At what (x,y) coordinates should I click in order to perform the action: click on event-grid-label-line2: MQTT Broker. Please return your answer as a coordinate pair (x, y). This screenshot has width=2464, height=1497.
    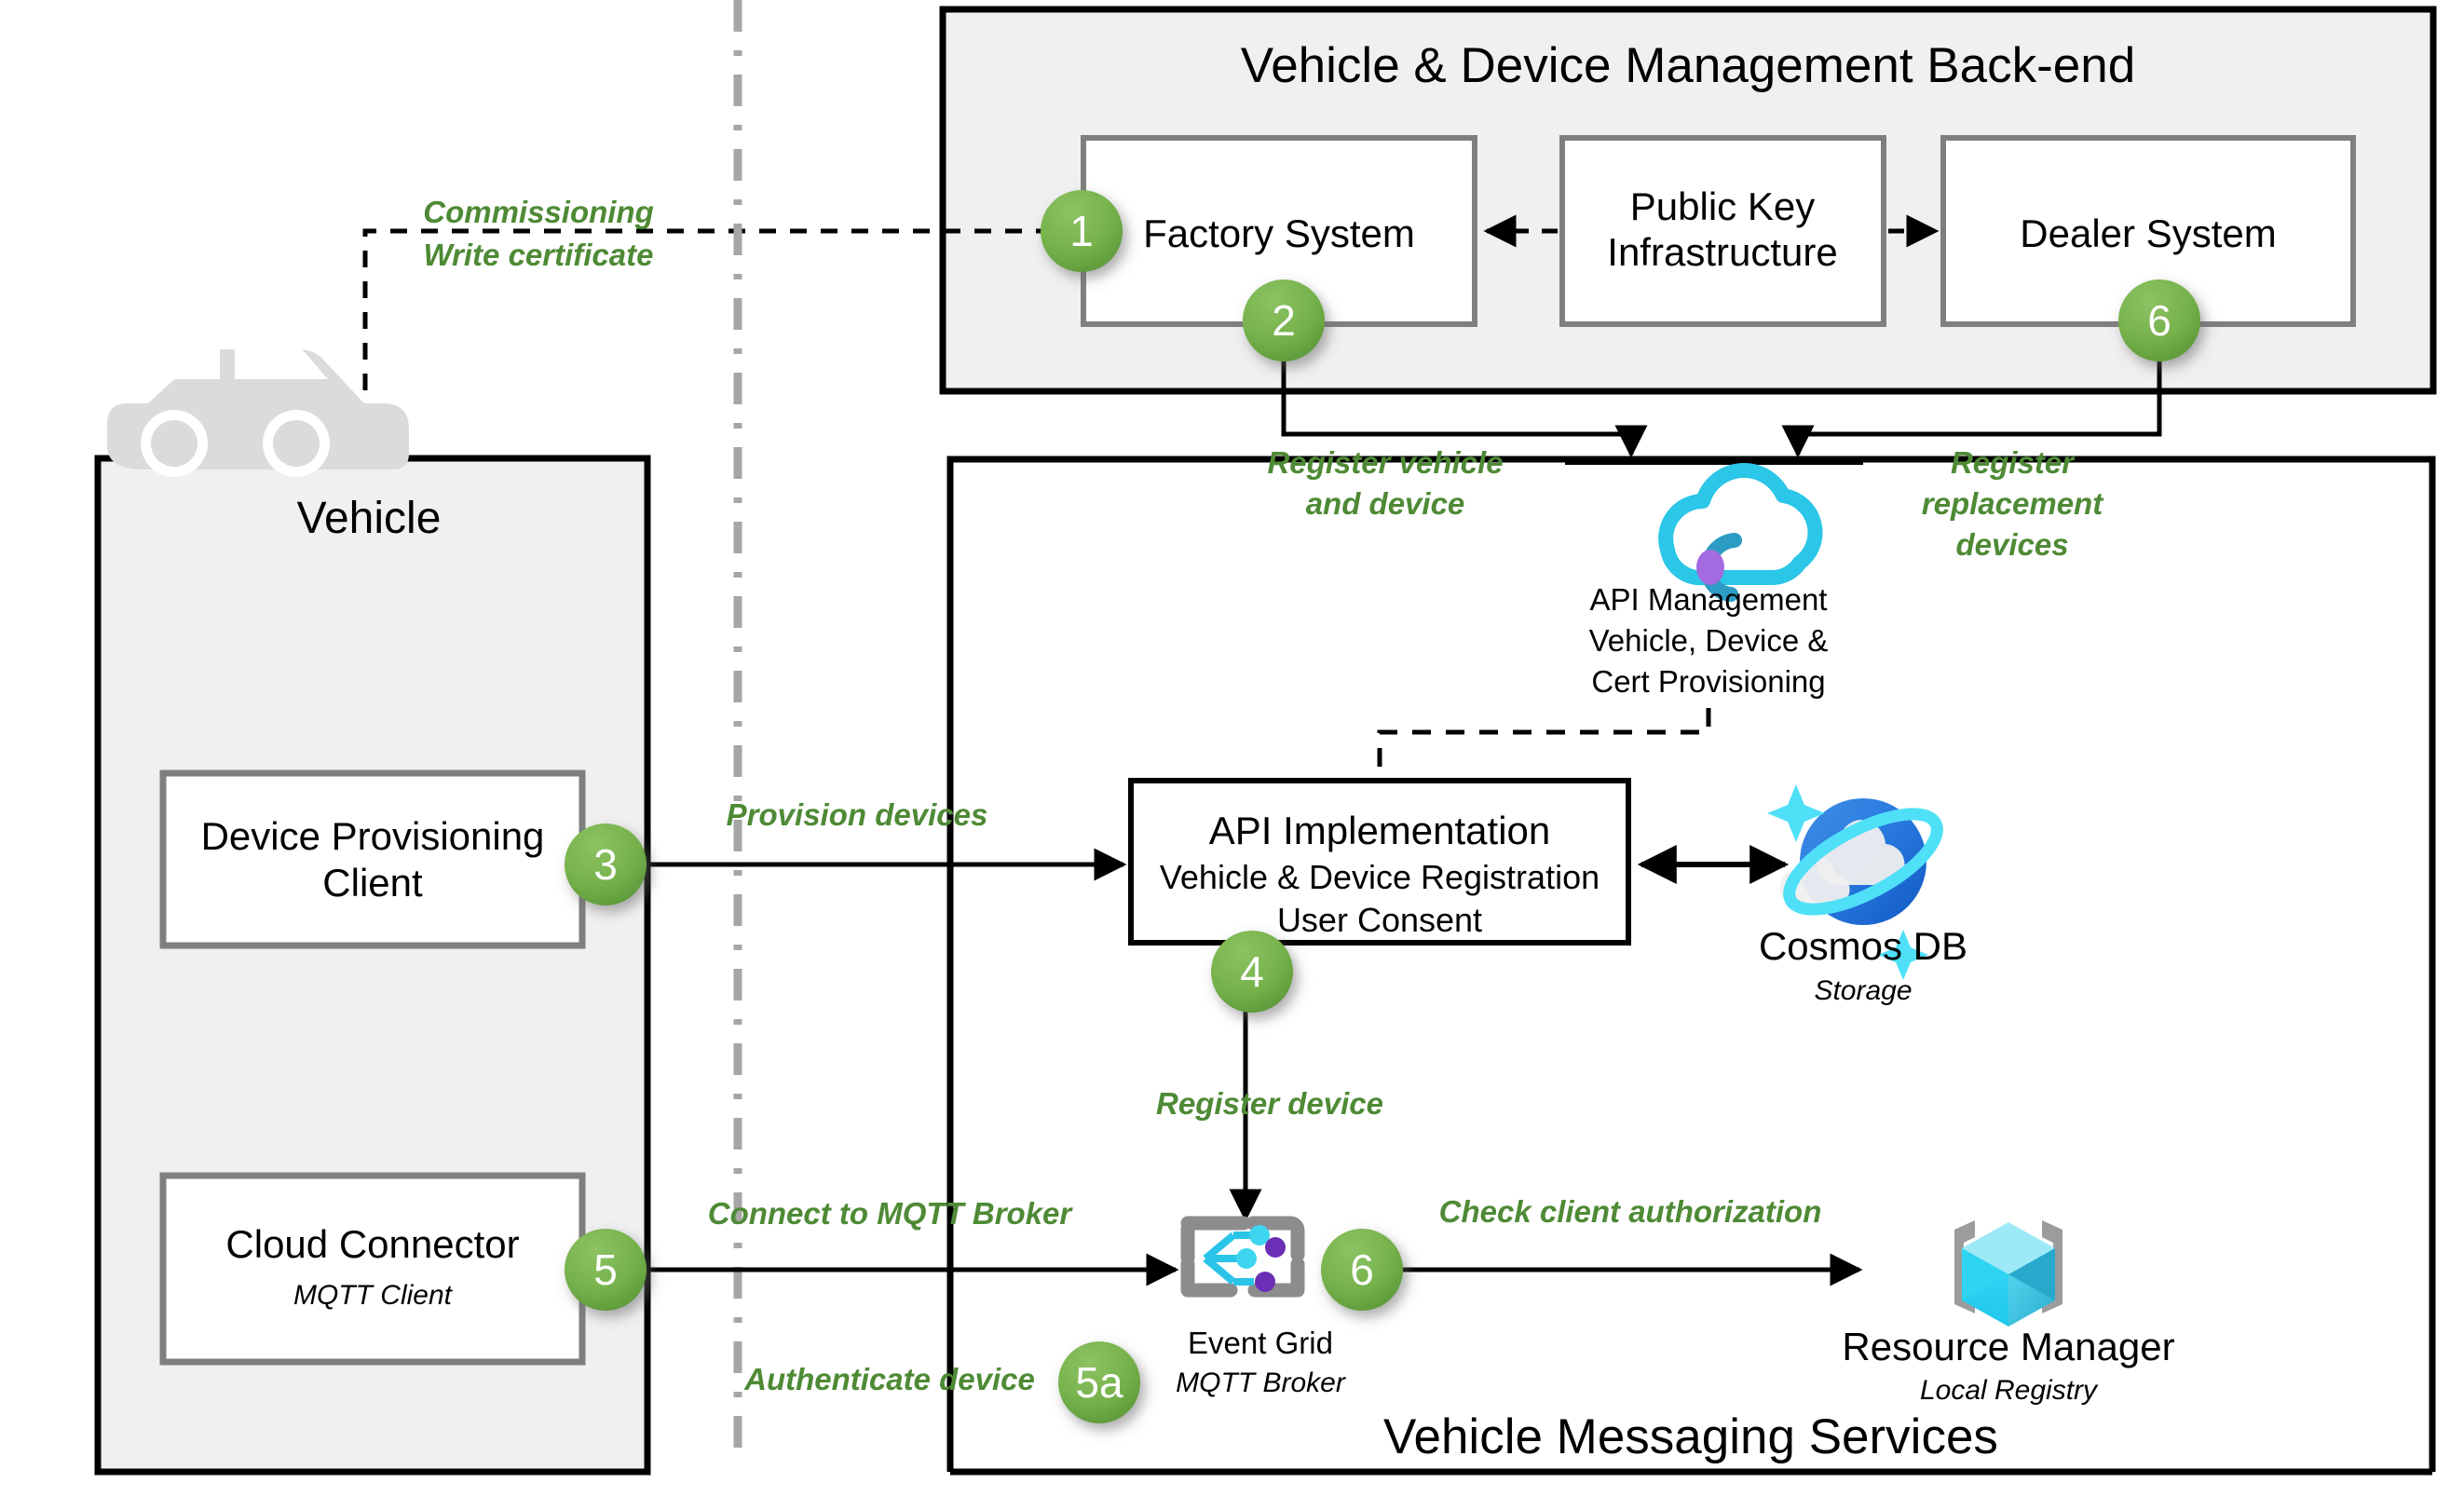
    Looking at the image, I should click on (1261, 1383).